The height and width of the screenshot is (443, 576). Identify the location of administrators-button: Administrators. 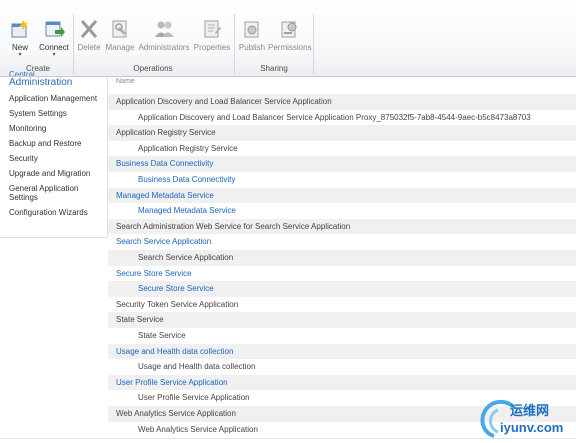
(164, 35).